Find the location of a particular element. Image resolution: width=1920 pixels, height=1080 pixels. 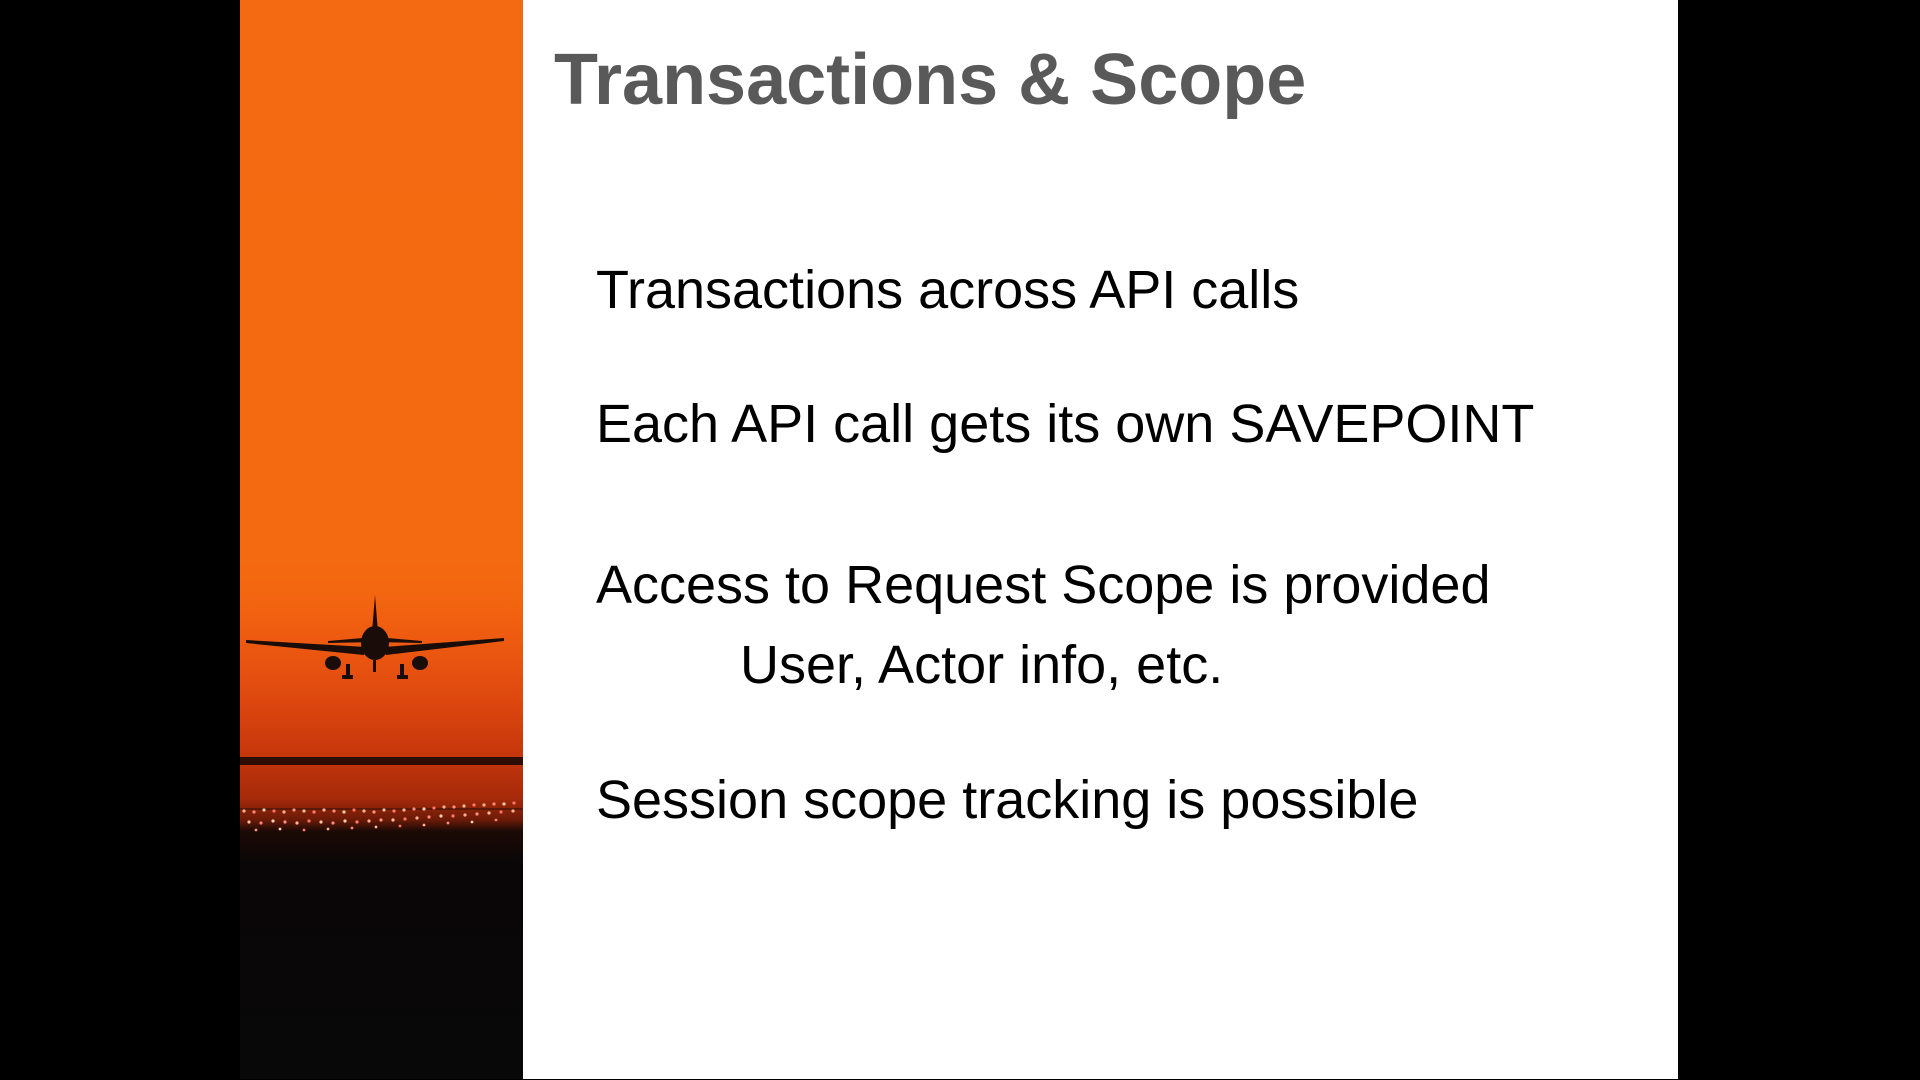

runway-lights is located at coordinates (381, 816).